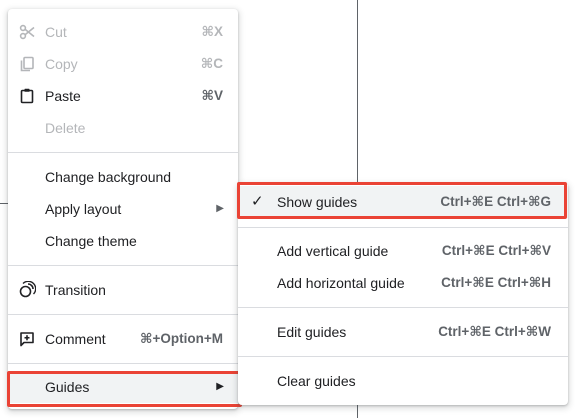 This screenshot has width=575, height=418. What do you see at coordinates (123, 339) in the screenshot?
I see `menu-item-comment: Comment ⌘+Option+M` at bounding box center [123, 339].